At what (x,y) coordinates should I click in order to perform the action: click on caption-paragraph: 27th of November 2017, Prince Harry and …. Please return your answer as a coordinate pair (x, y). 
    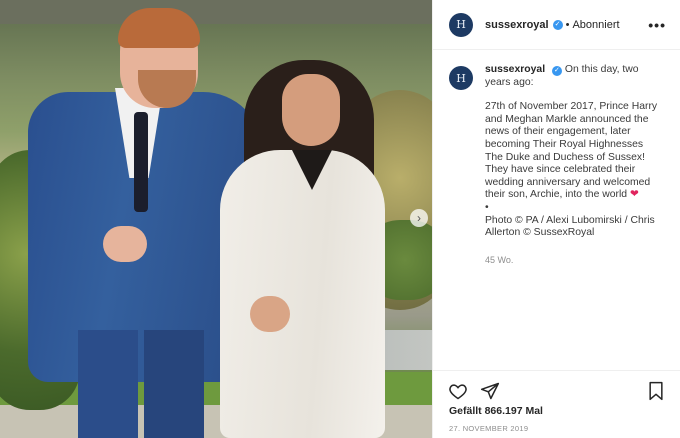
    Looking at the image, I should click on (575, 170).